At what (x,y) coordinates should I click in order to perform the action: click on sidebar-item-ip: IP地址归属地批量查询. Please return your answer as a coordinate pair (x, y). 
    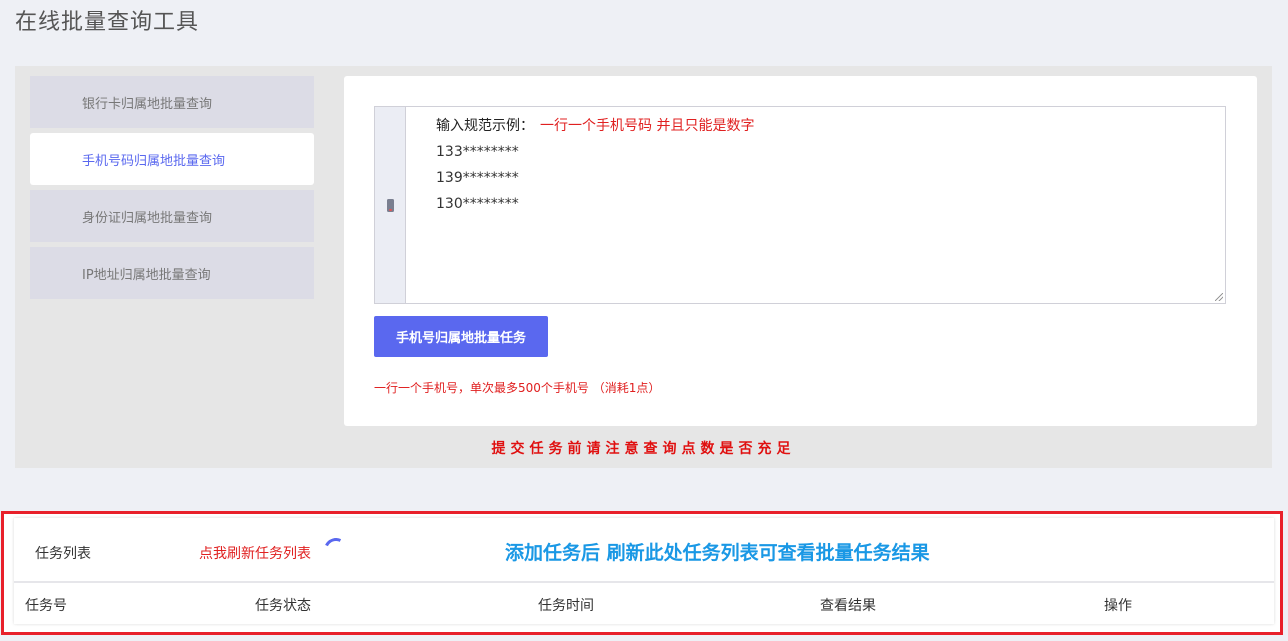
    Looking at the image, I should click on (172, 273).